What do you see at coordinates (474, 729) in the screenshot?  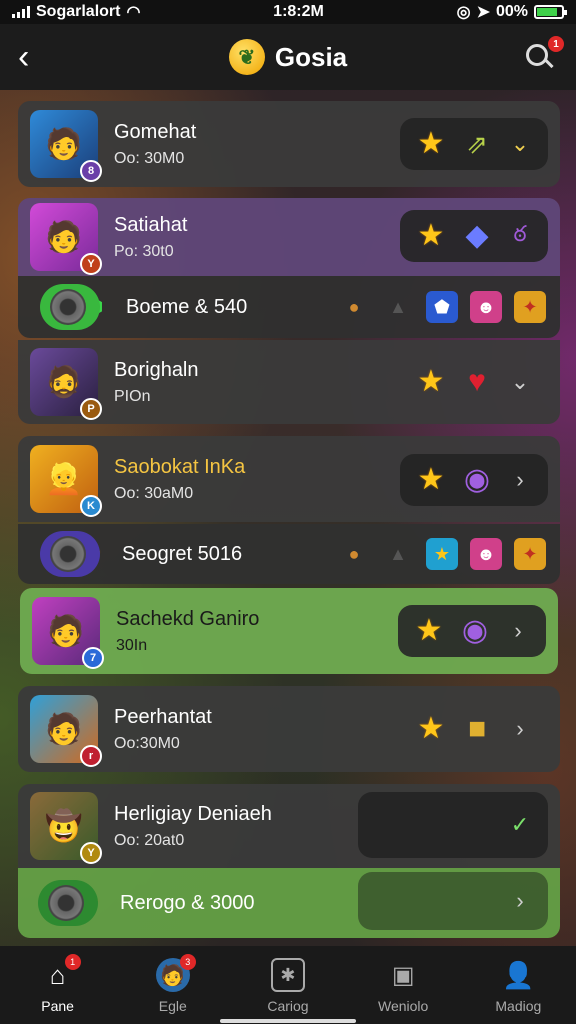 I see `reward-icons: ★ ■ ›` at bounding box center [474, 729].